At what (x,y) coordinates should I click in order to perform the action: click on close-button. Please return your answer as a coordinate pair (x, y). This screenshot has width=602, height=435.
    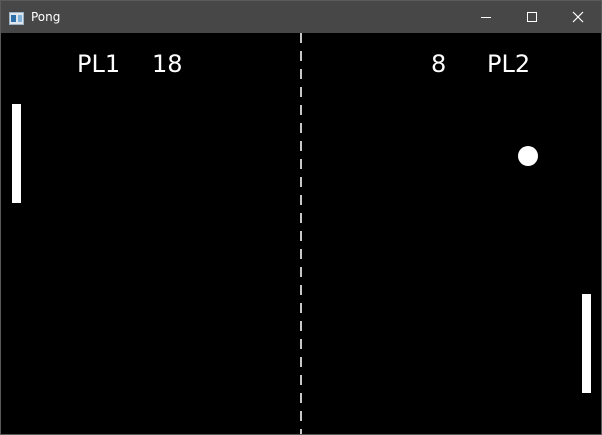
    Looking at the image, I should click on (578, 17).